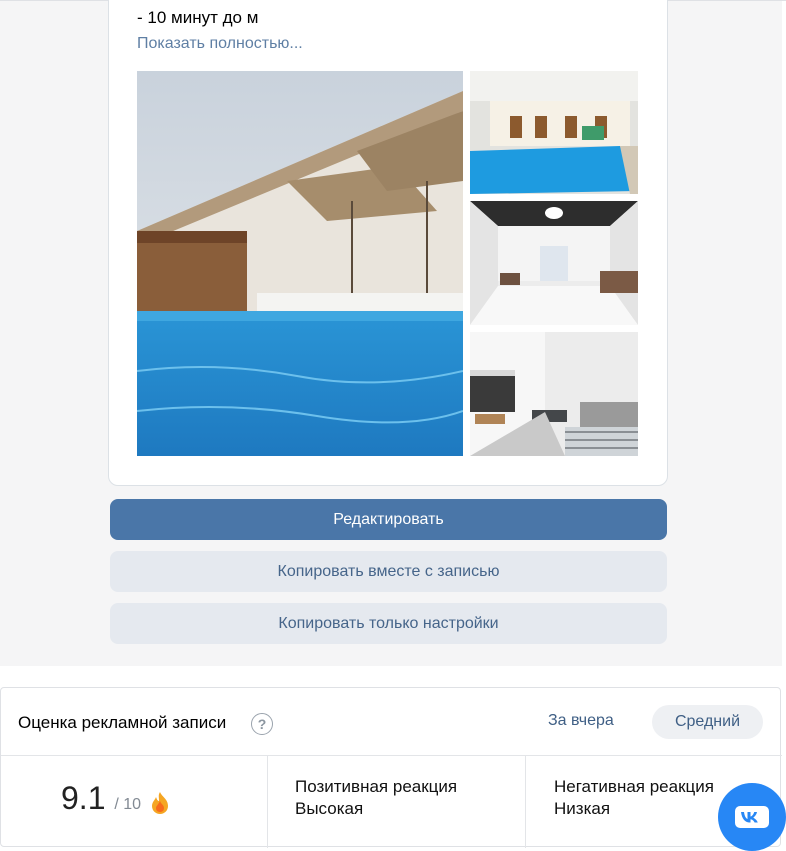 The height and width of the screenshot is (851, 786). I want to click on living-room-photo, so click(554, 263).